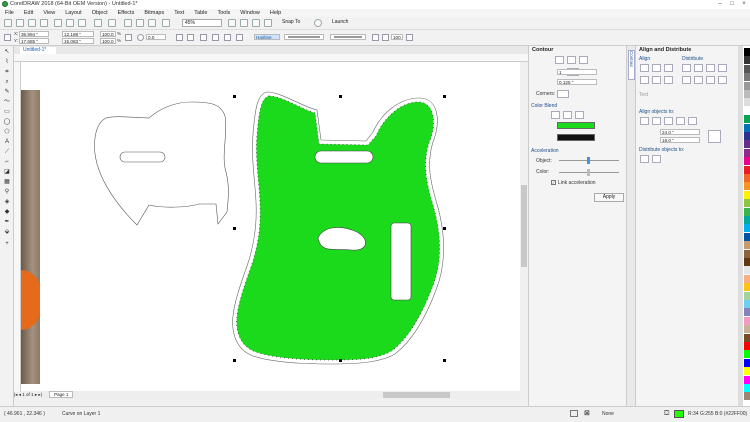 The image size is (750, 422). What do you see at coordinates (7, 37) in the screenshot?
I see `object-origin-icon` at bounding box center [7, 37].